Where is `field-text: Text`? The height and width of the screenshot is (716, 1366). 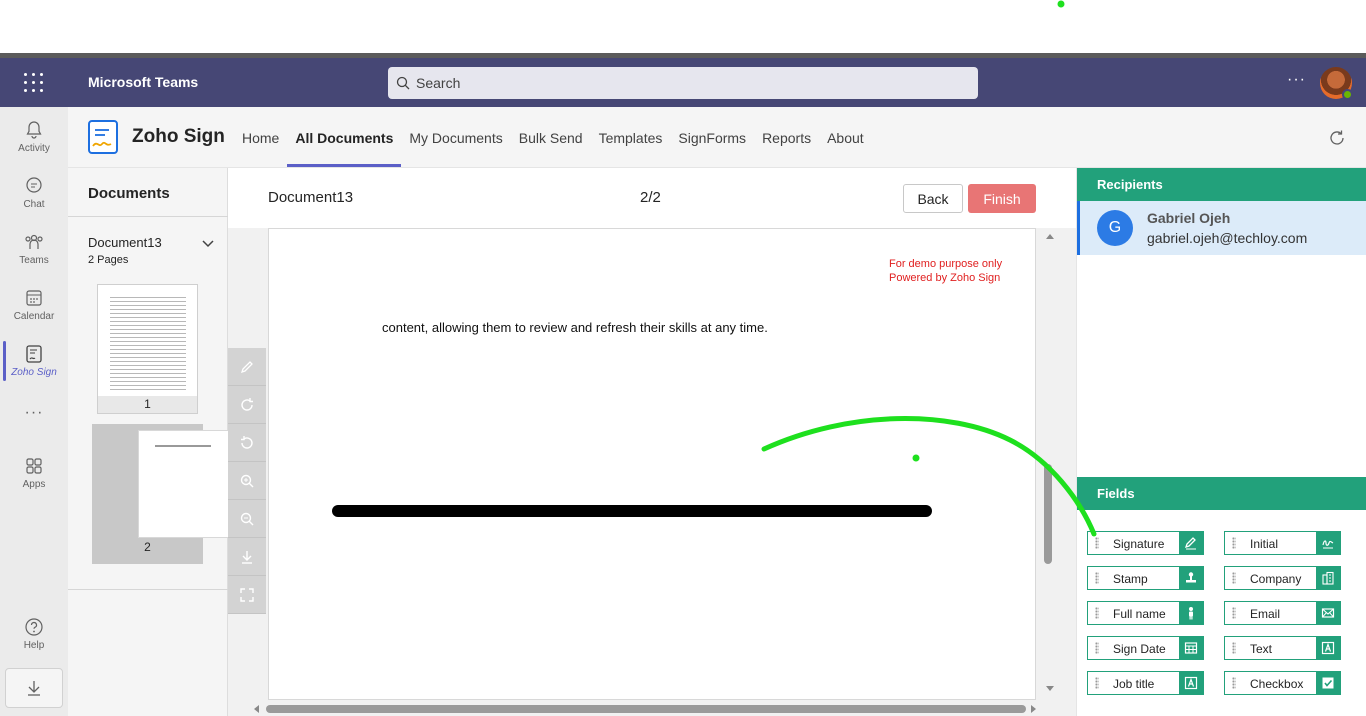 field-text: Text is located at coordinates (1282, 648).